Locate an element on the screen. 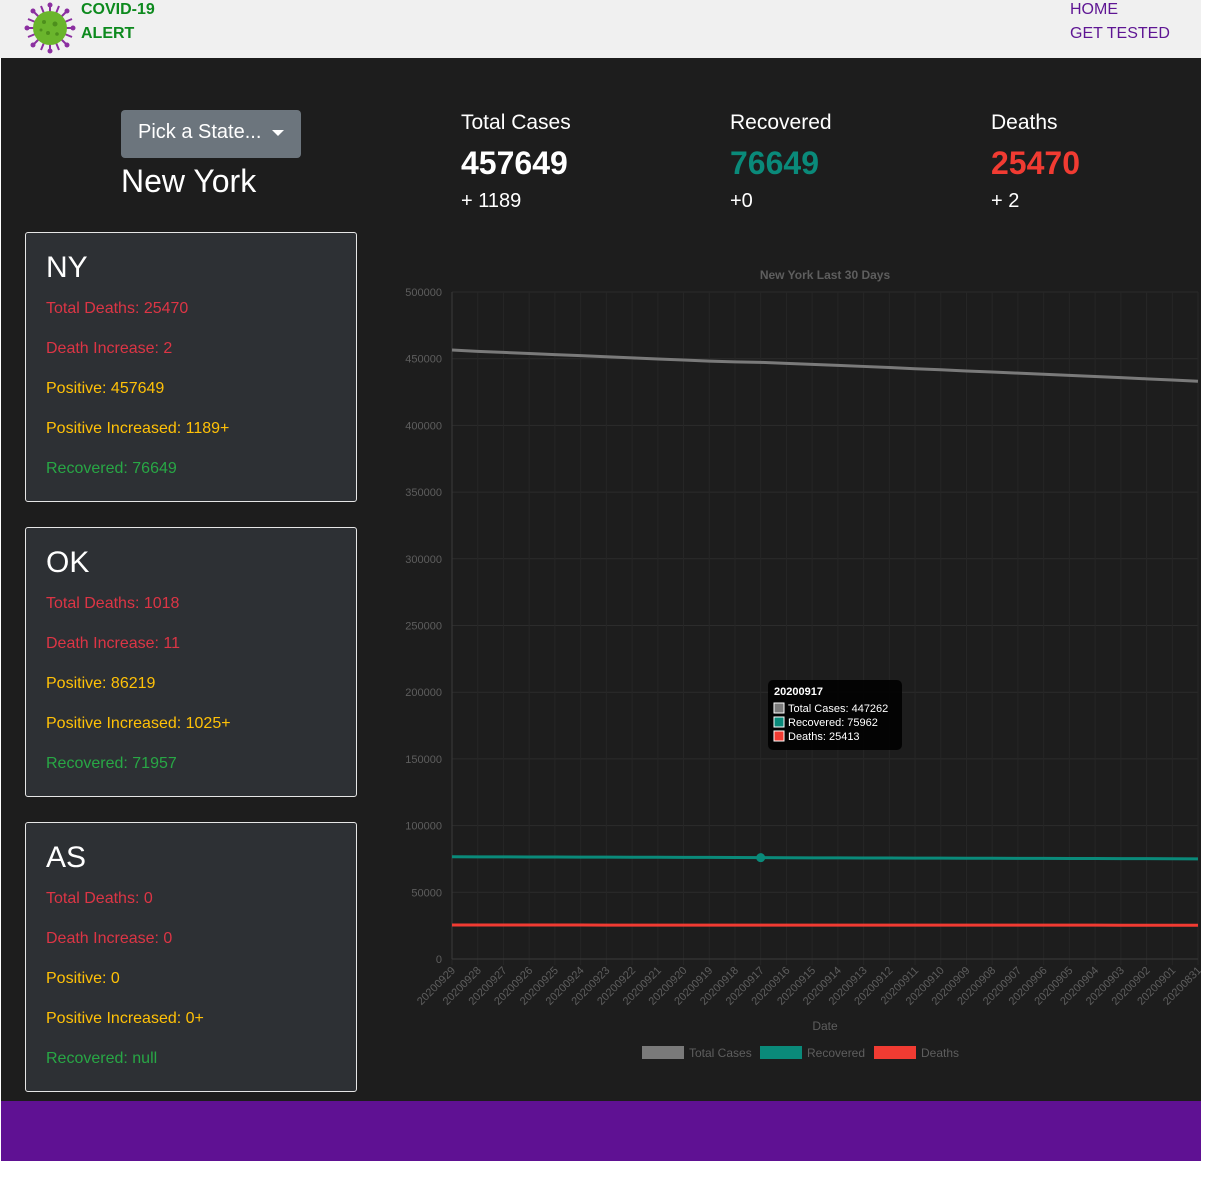 The image size is (1208, 1182). tooltip-line: Deaths: 25413 is located at coordinates (824, 737).